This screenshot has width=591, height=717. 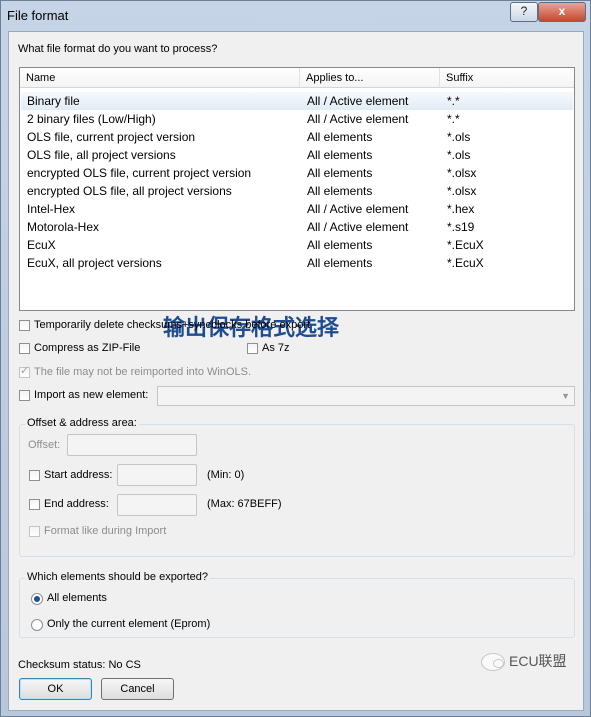 I want to click on row-name: Binary file, so click(x=53, y=101).